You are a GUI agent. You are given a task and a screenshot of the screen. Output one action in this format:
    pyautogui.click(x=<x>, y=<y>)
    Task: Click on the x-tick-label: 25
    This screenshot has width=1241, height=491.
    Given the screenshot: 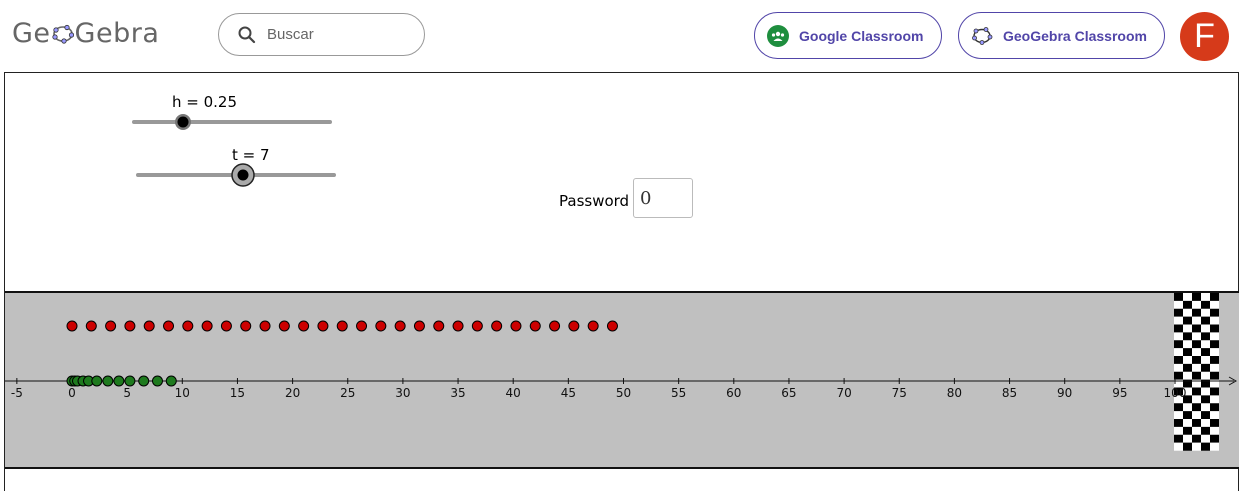 What is the action you would take?
    pyautogui.click(x=347, y=393)
    